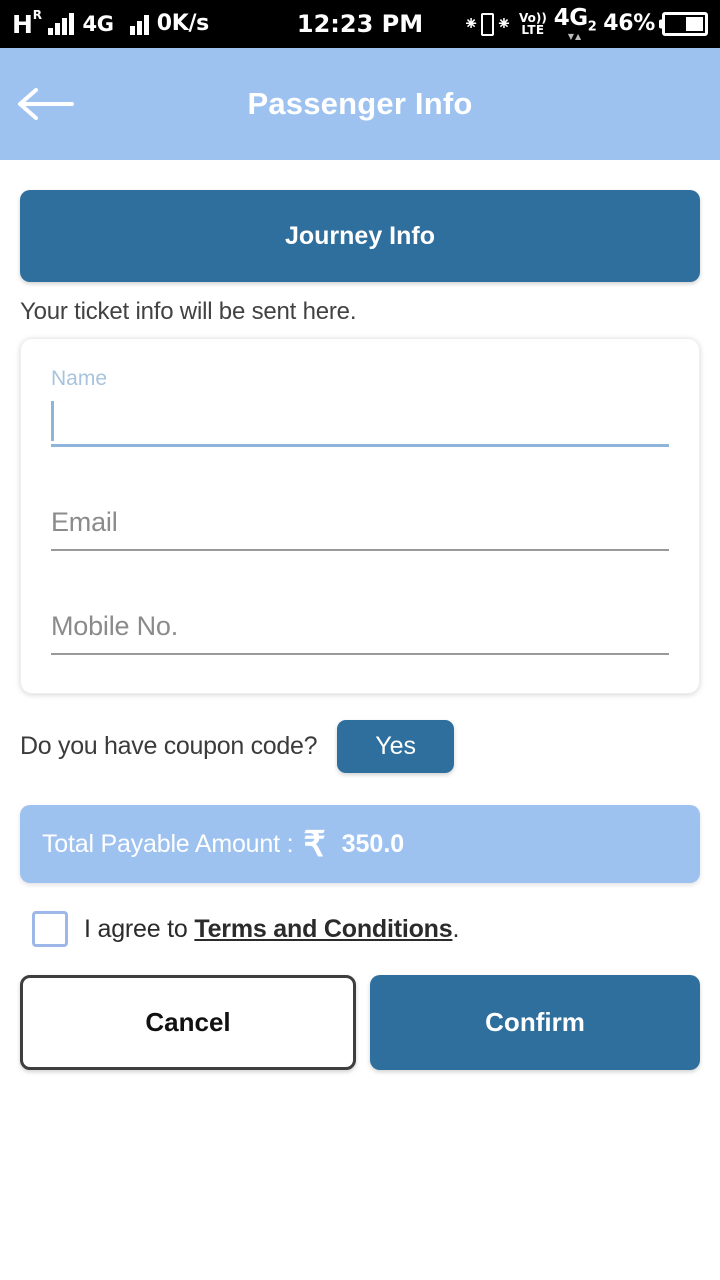 This screenshot has height=1280, width=720. I want to click on sim2-network-icon: 4G2 ▼▲, so click(575, 23).